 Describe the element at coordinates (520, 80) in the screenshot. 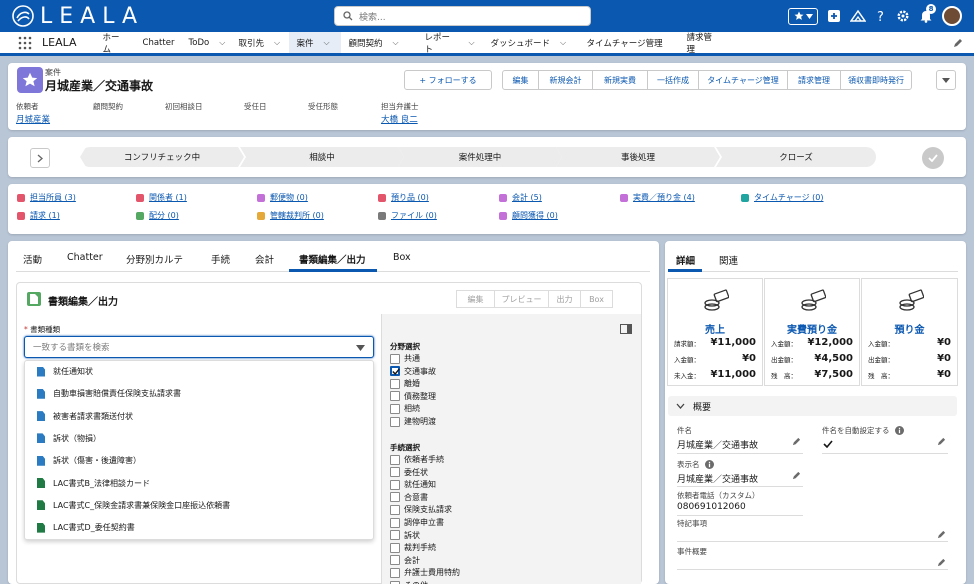

I see `action-button: 編集` at that location.